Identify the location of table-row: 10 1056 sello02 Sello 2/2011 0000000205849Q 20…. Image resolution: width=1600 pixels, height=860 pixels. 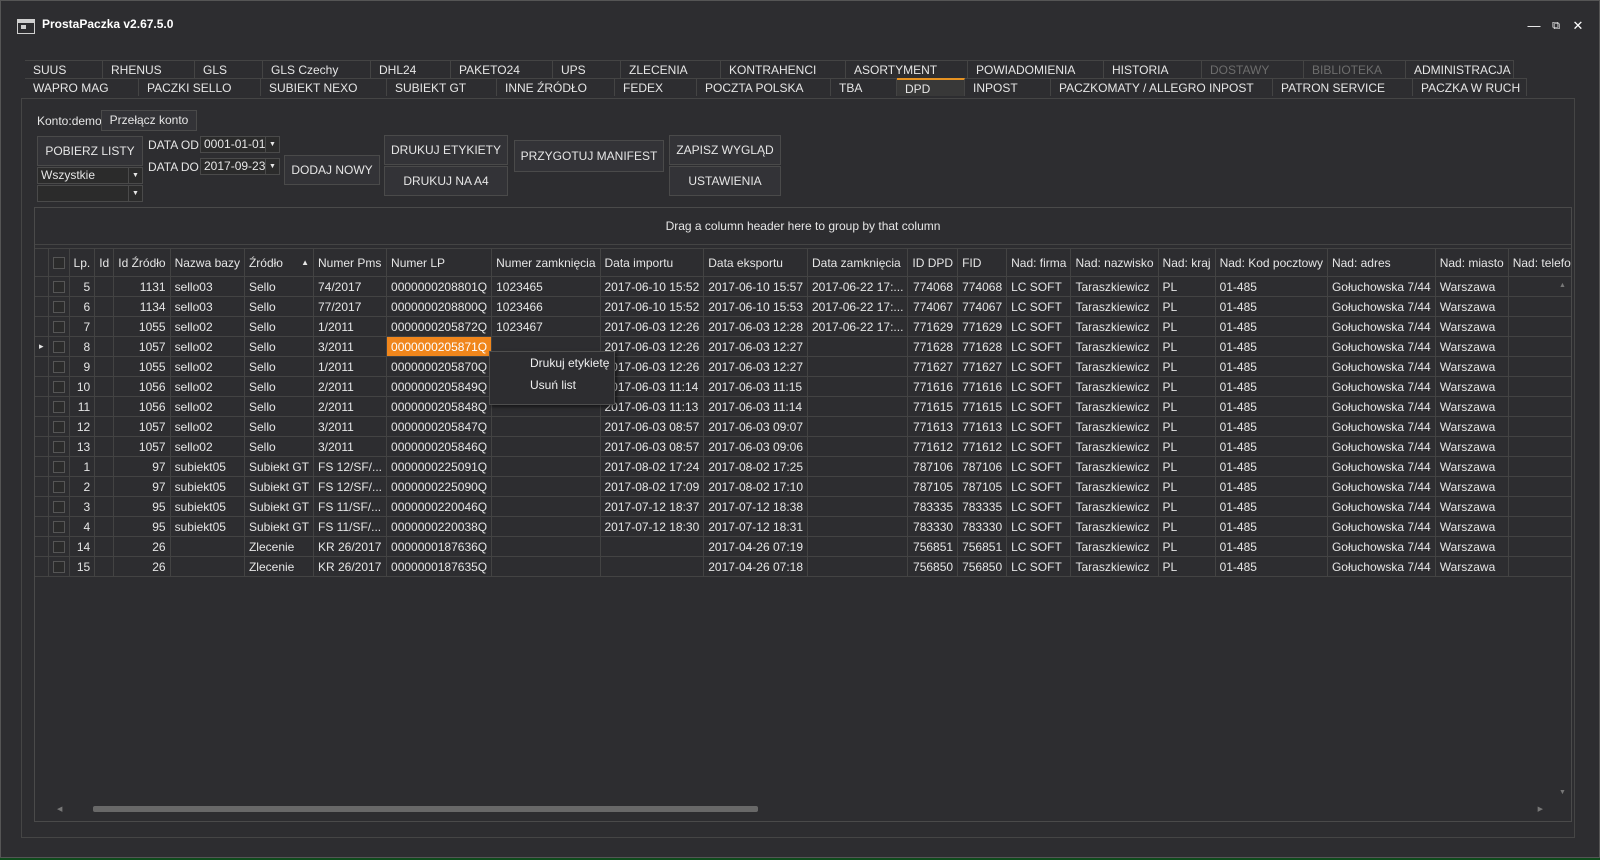
(803, 386).